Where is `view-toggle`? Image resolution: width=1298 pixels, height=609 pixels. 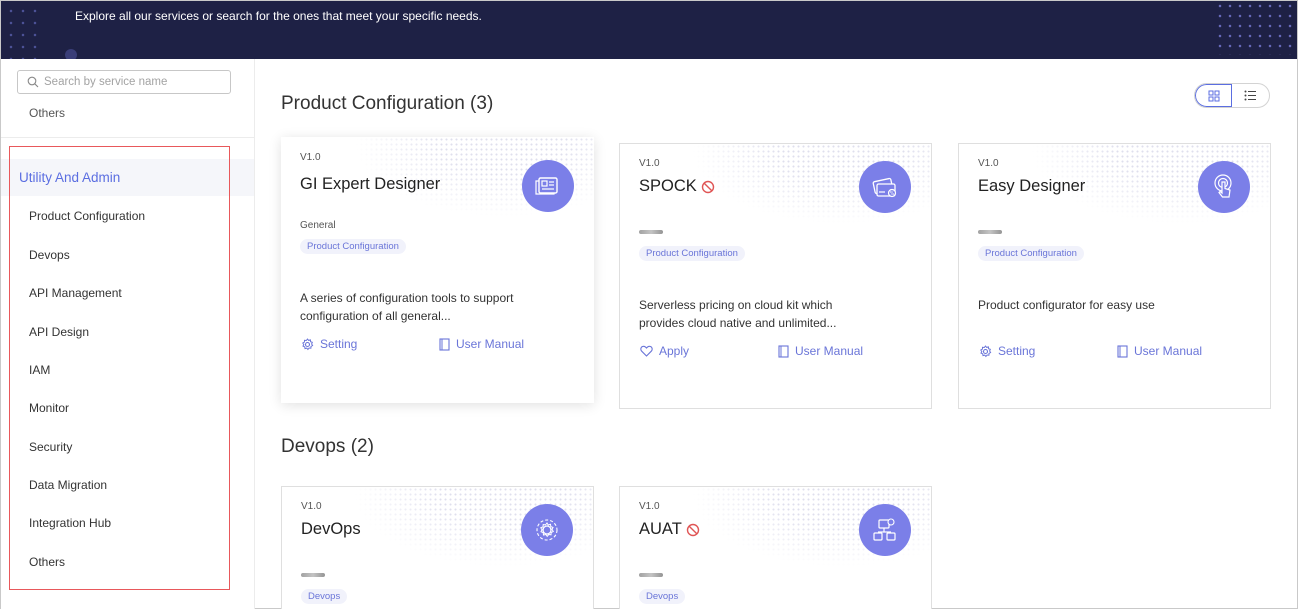
view-toggle is located at coordinates (1232, 95).